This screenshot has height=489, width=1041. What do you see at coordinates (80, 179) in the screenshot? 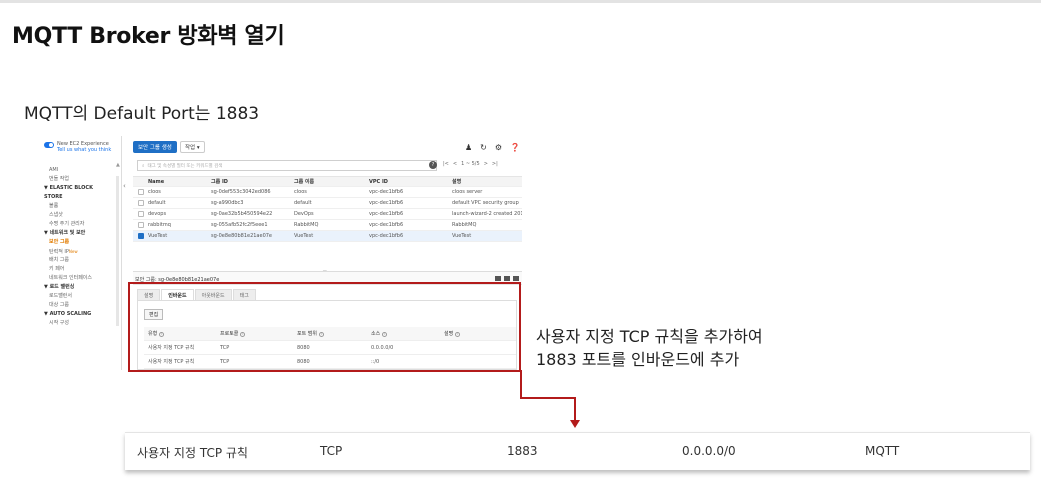
I see `sidebar-item: 번들 작업` at bounding box center [80, 179].